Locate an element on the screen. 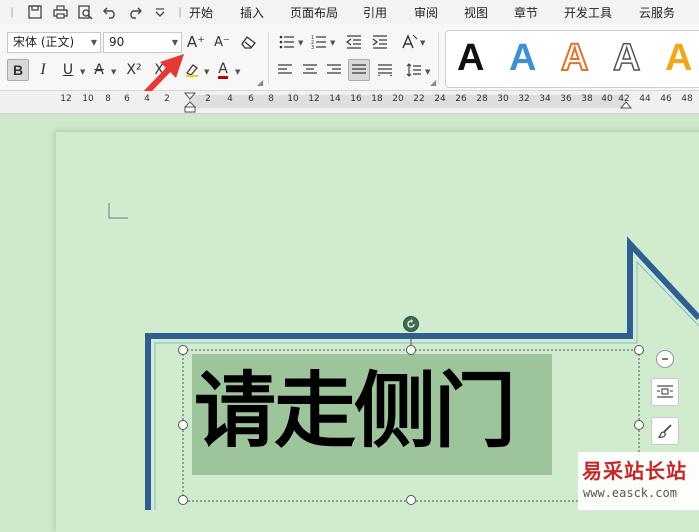 The height and width of the screenshot is (532, 699). layout-options-button is located at coordinates (665, 392).